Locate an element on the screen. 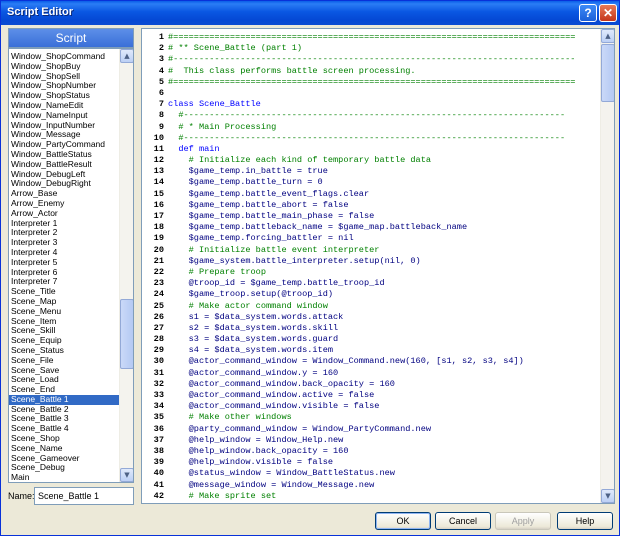 This screenshot has width=620, height=536. list-item: Arrow_Base is located at coordinates (64, 194).